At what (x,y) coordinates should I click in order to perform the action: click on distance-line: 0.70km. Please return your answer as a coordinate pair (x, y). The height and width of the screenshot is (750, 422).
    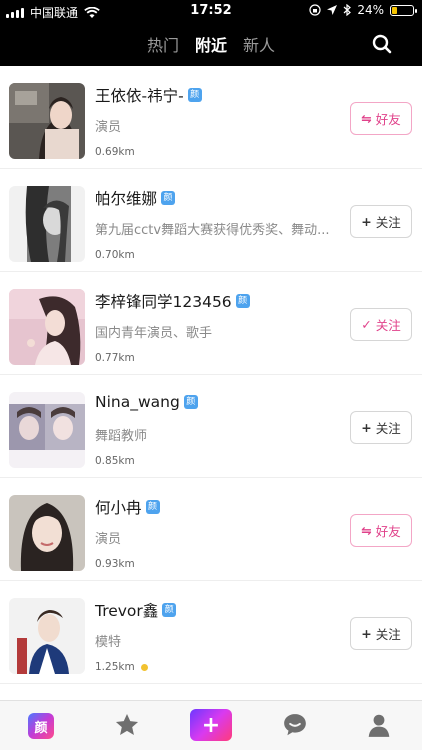
    Looking at the image, I should click on (115, 255).